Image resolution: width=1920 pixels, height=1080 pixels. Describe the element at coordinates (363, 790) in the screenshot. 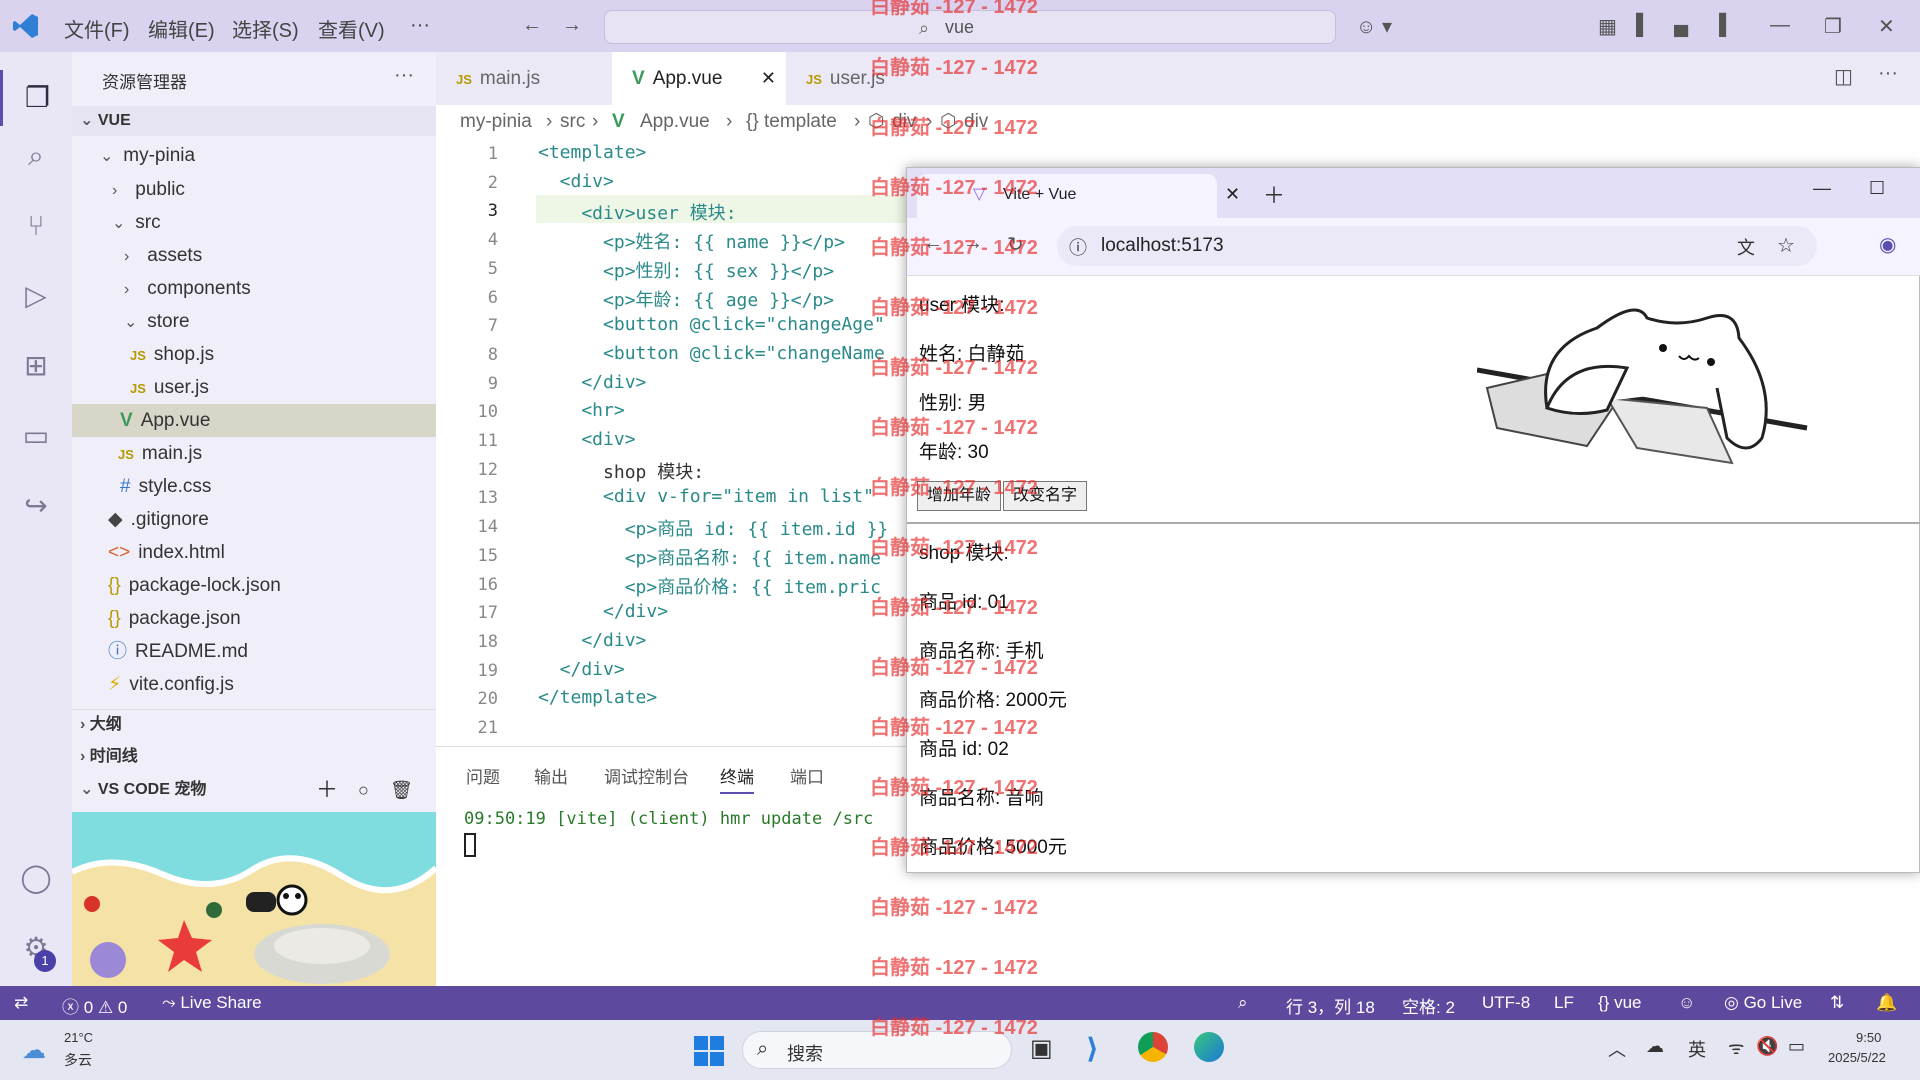

I see `ball-icon: ○` at that location.